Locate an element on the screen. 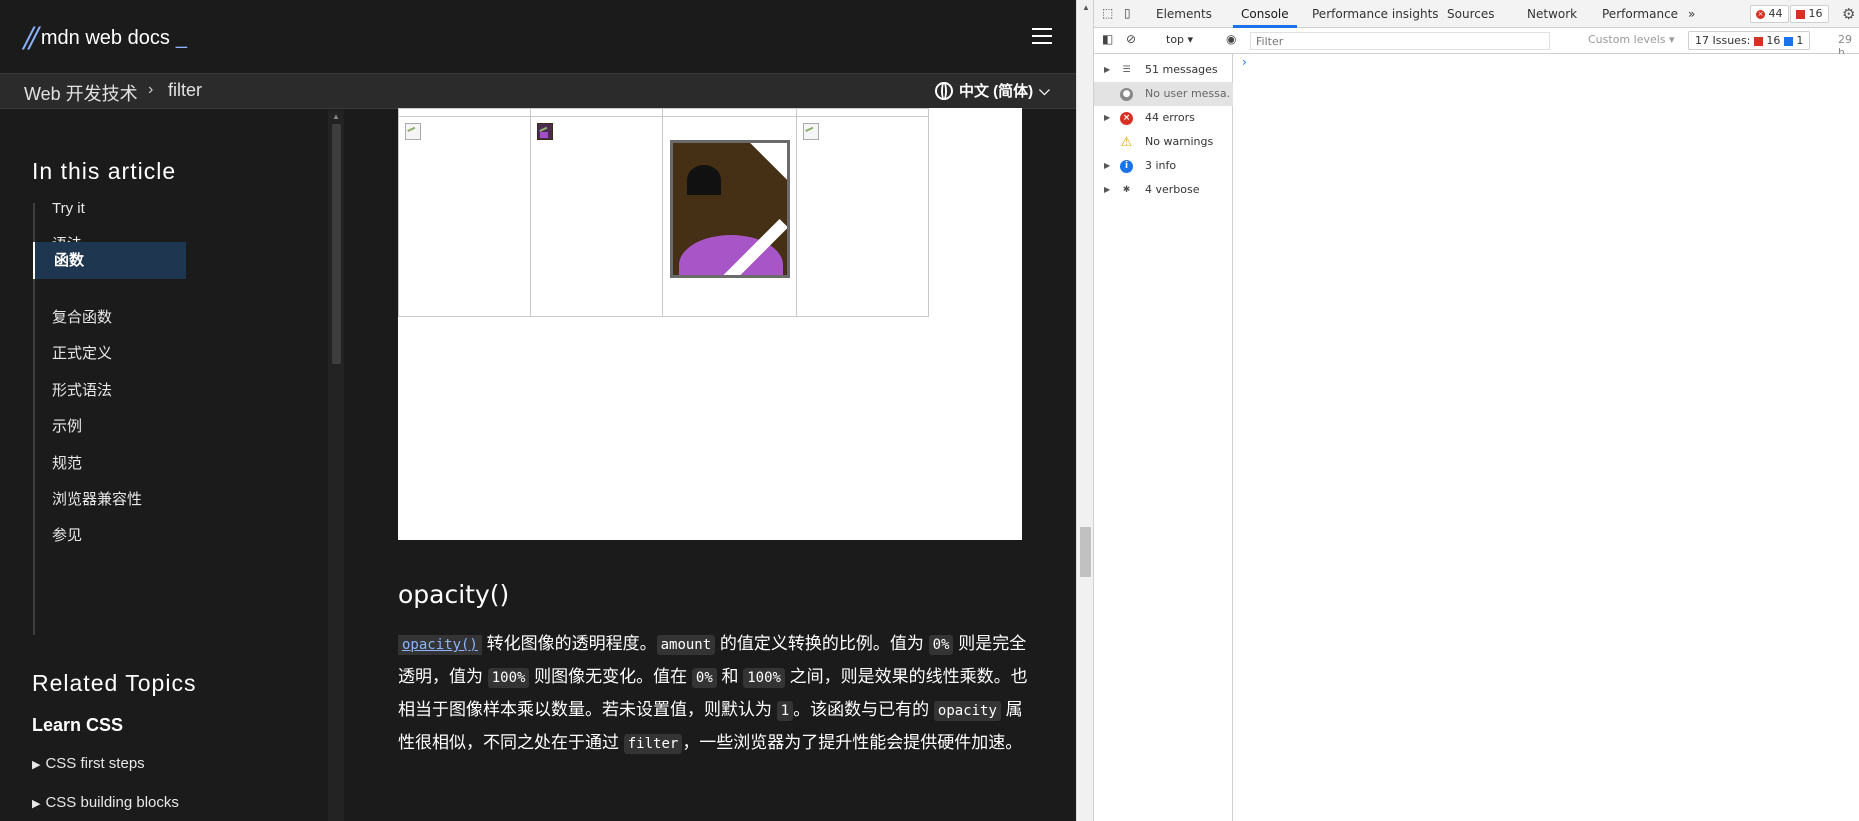 Image resolution: width=1859 pixels, height=821 pixels. mdn-logo: // mdn web docs _ is located at coordinates (105, 38).